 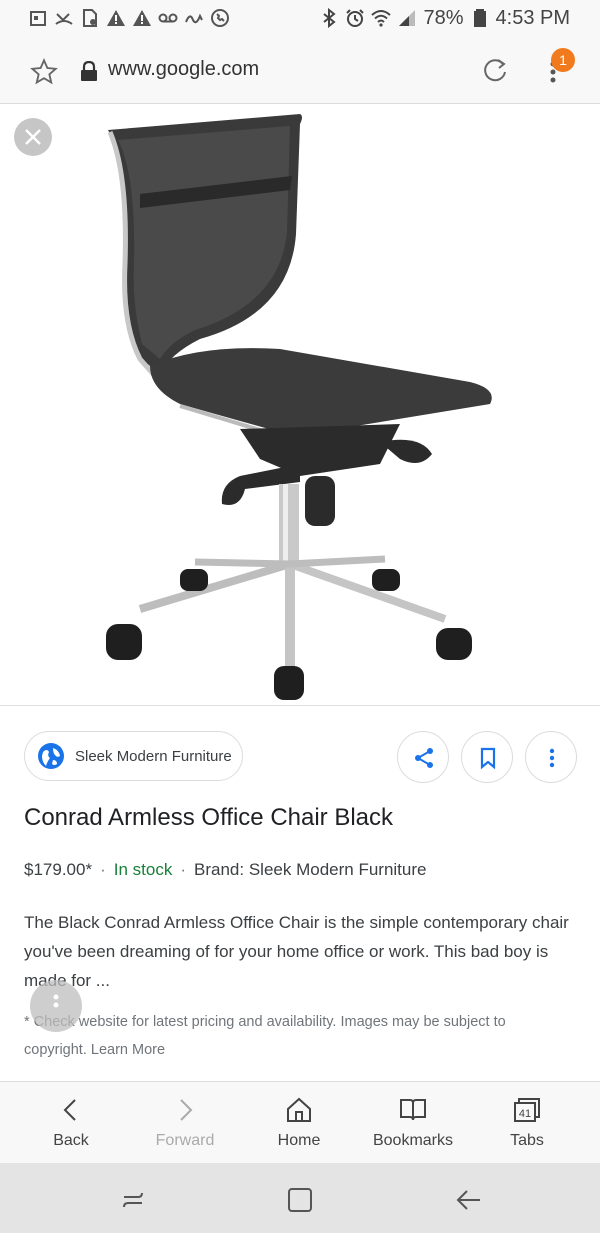 I want to click on share-button, so click(x=423, y=757).